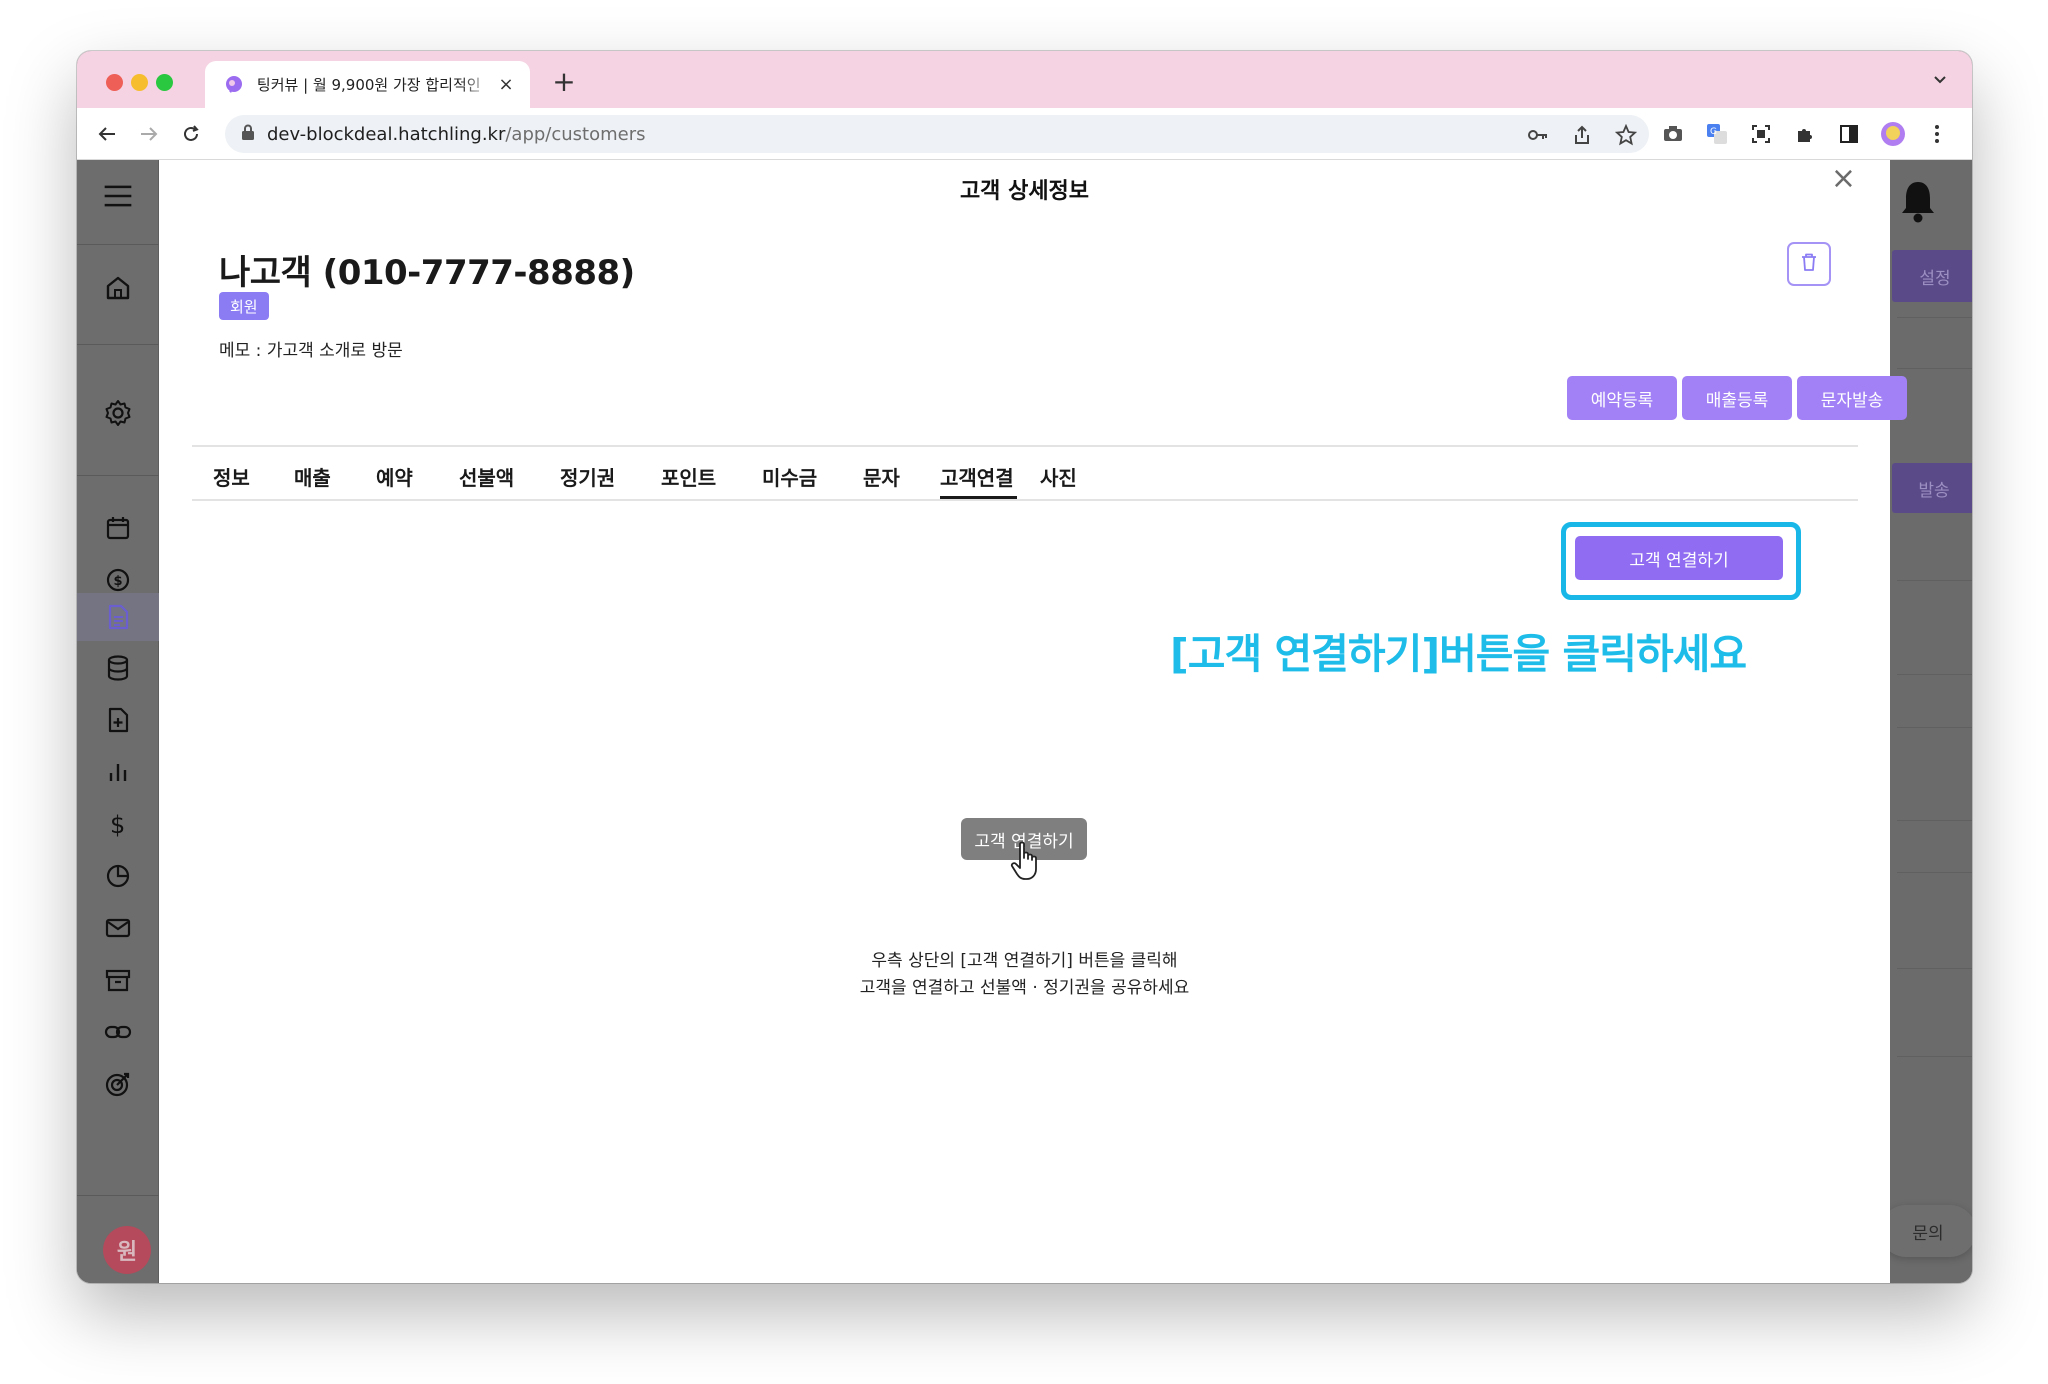 The width and height of the screenshot is (2048, 1384). What do you see at coordinates (164, 82) in the screenshot?
I see `zoom-window-button` at bounding box center [164, 82].